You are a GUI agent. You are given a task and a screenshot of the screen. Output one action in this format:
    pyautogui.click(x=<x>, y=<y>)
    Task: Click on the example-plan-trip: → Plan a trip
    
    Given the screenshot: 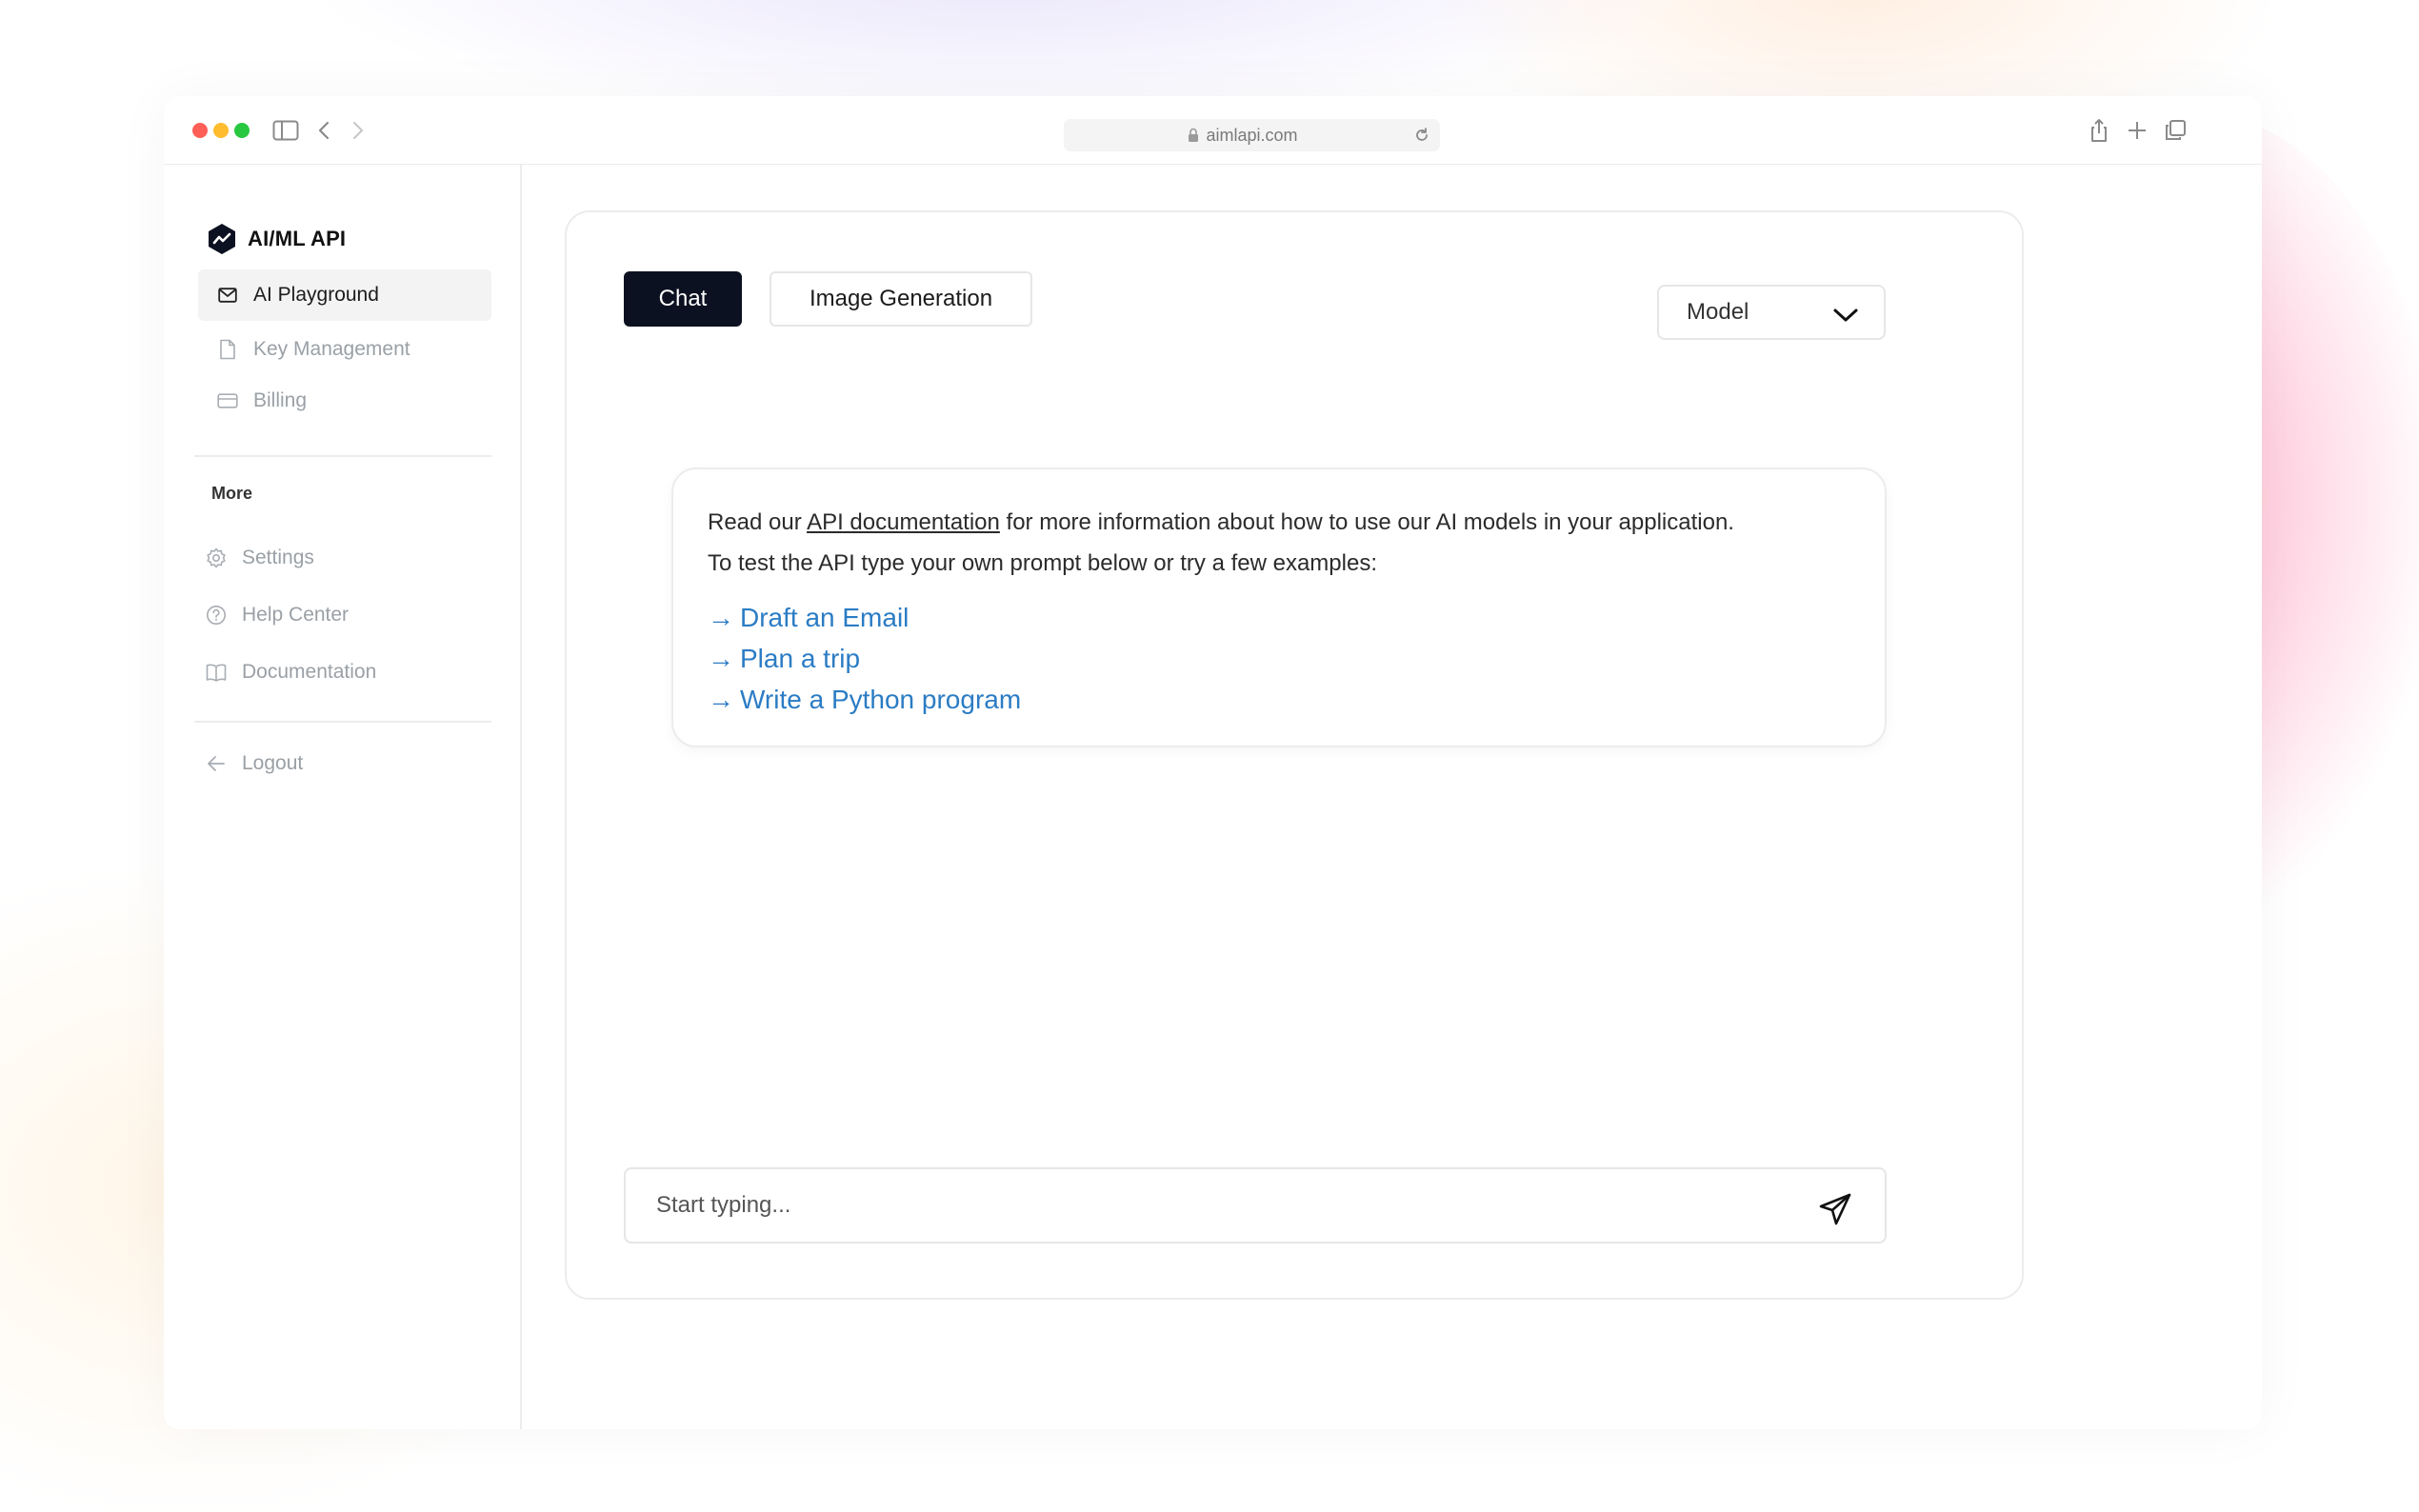 What is the action you would take?
    pyautogui.click(x=784, y=659)
    